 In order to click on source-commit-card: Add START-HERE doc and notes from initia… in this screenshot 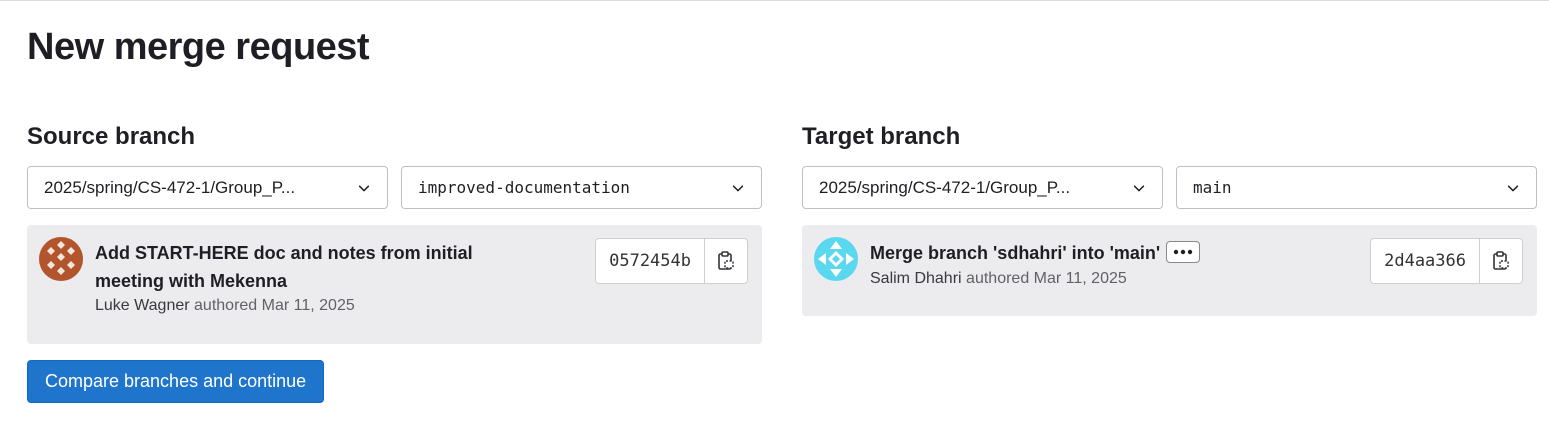, I will do `click(394, 284)`.